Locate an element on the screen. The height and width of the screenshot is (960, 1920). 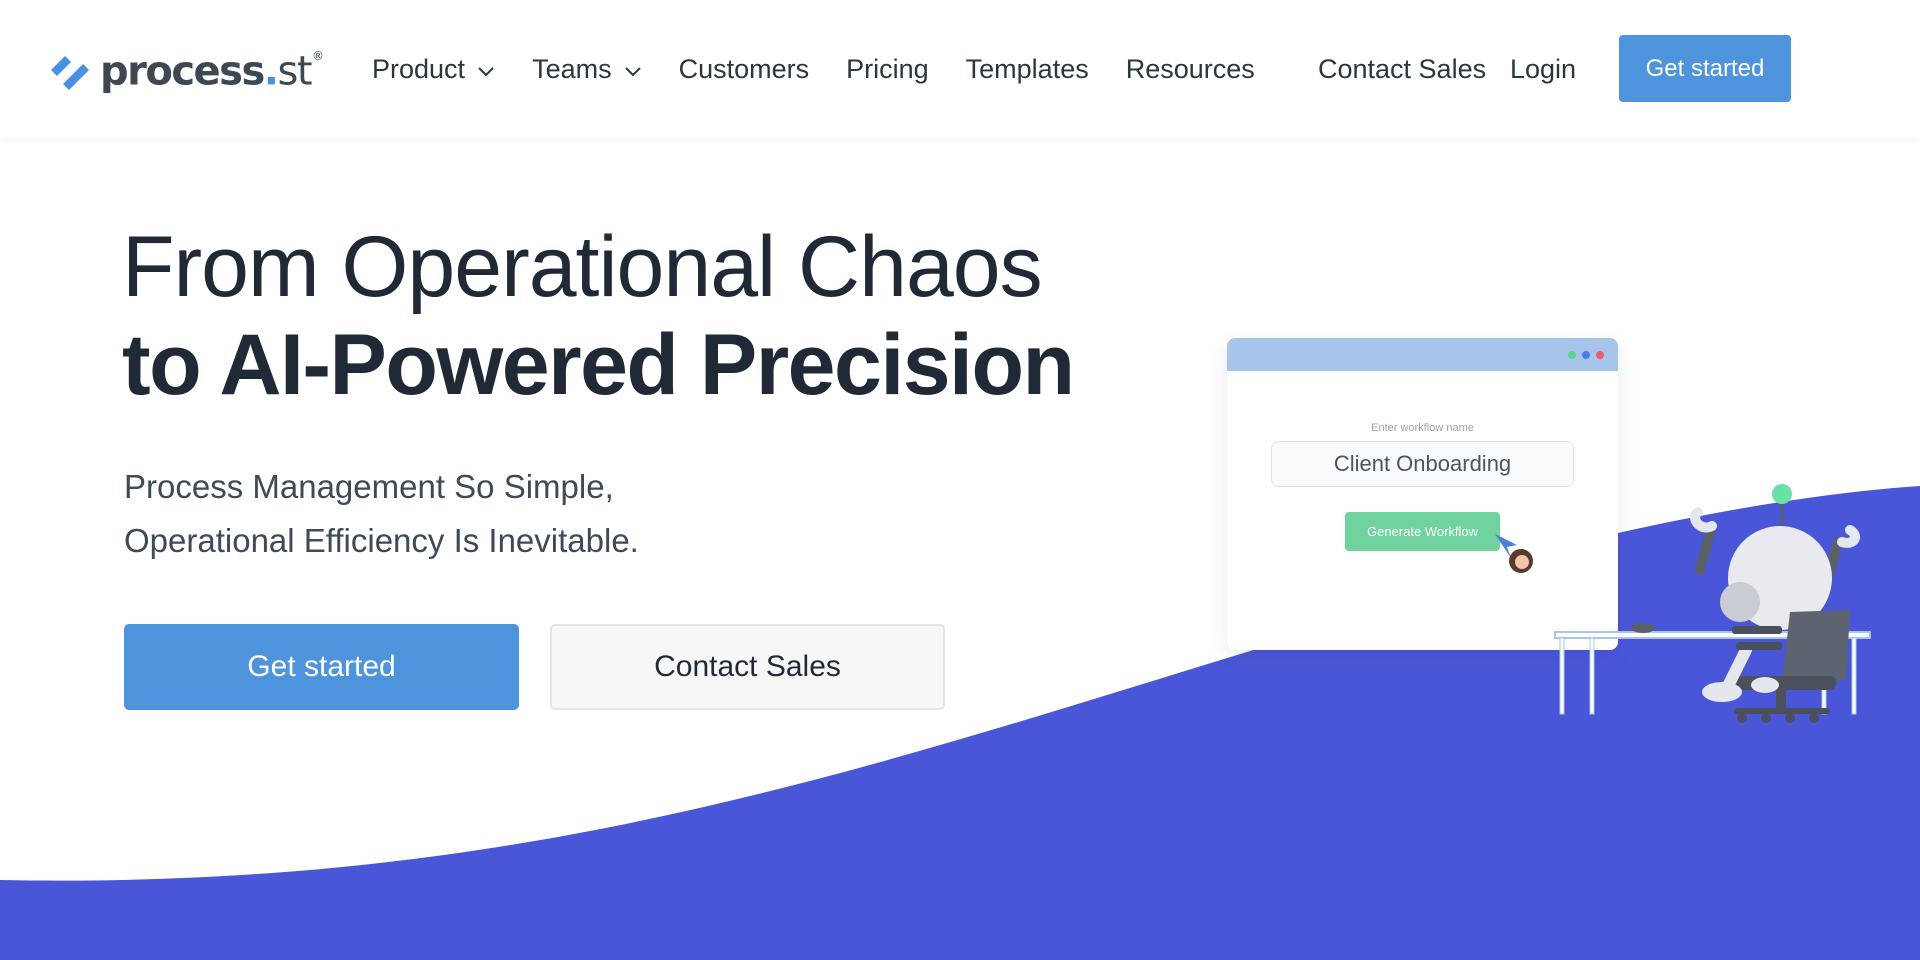
brand-logo: process.st® is located at coordinates (186, 70).